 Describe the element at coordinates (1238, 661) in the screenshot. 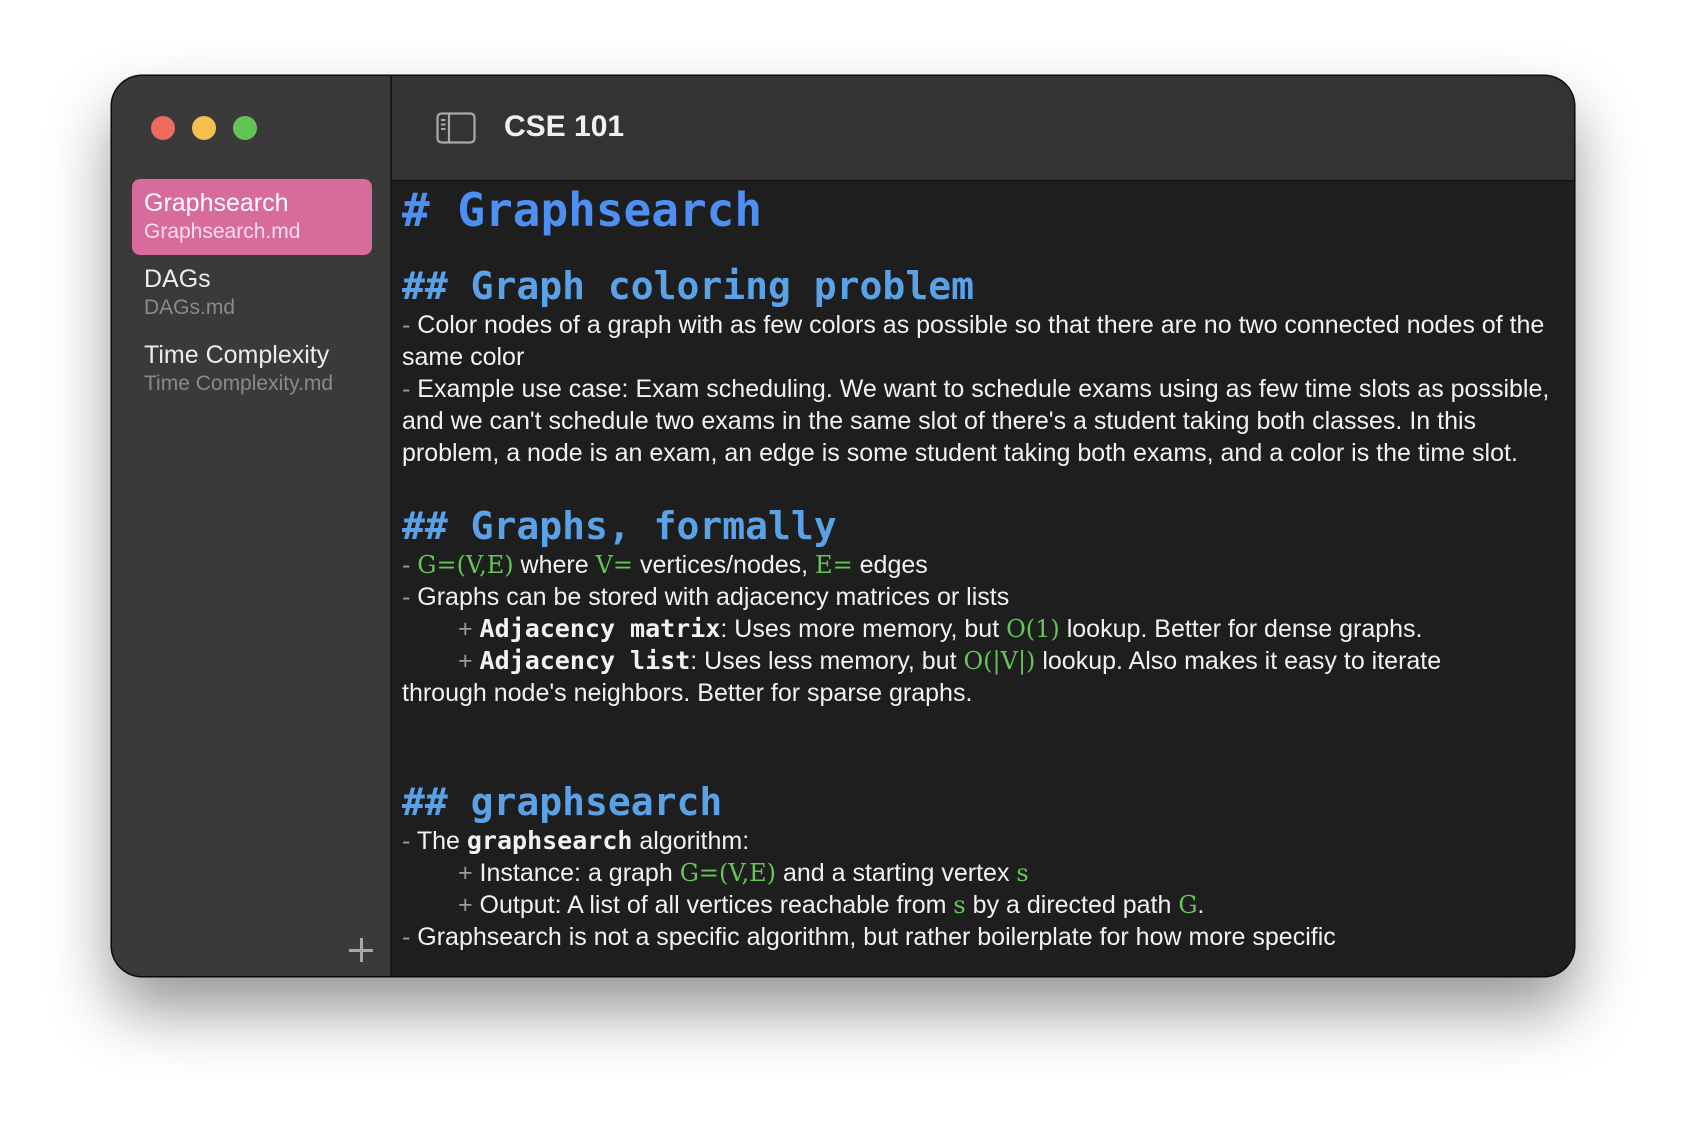

I see `bullet-text: lookup. Also makes it easy to iterate` at that location.